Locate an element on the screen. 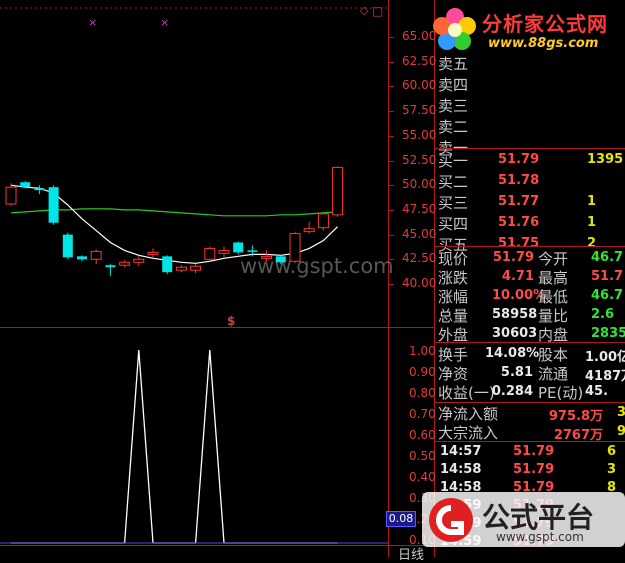 The image size is (625, 563). buy-volume: 1395 is located at coordinates (605, 159).